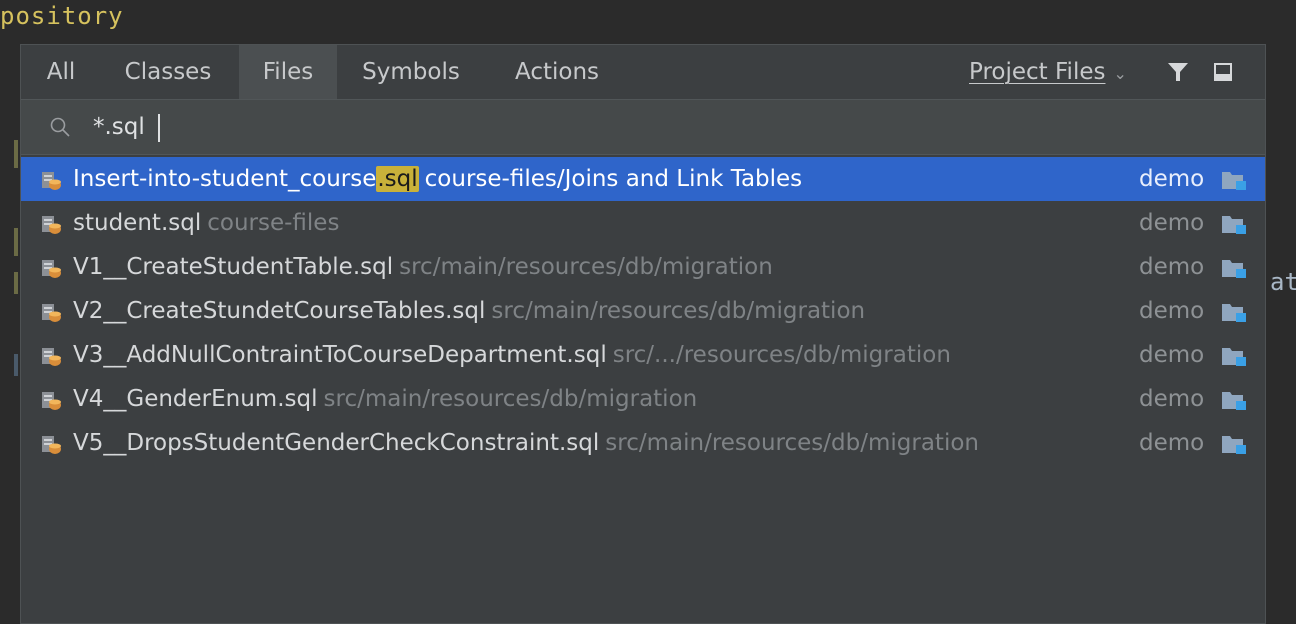 The height and width of the screenshot is (624, 1296). Describe the element at coordinates (60, 127) in the screenshot. I see `search-icon` at that location.